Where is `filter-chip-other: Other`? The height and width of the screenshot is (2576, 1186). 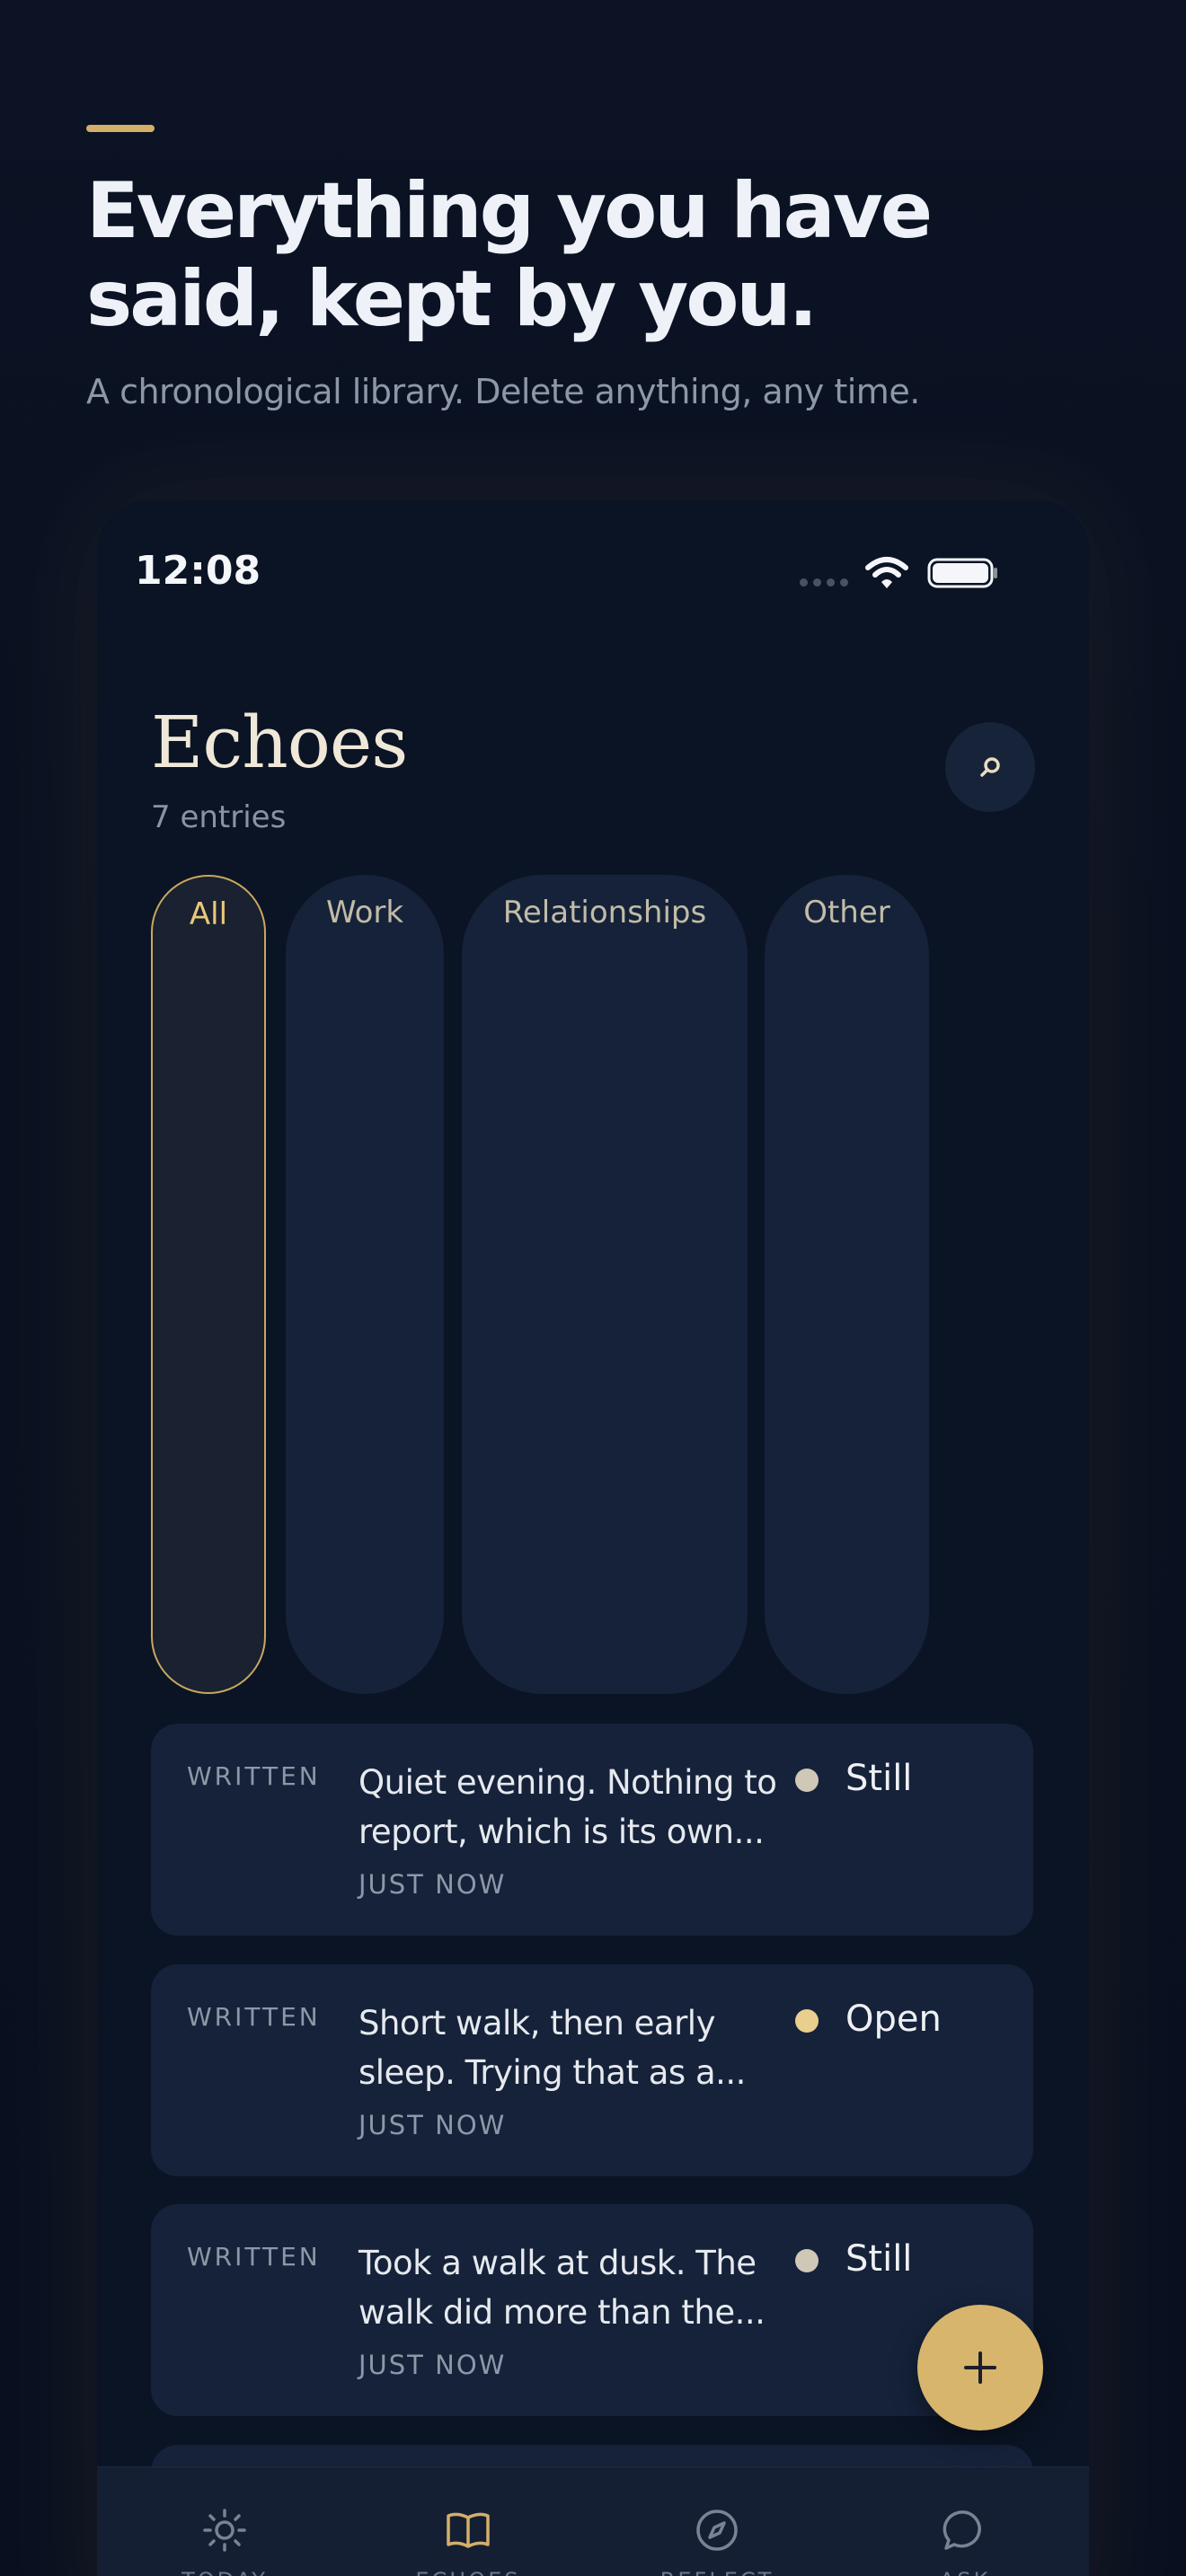
filter-chip-other: Other is located at coordinates (847, 1284).